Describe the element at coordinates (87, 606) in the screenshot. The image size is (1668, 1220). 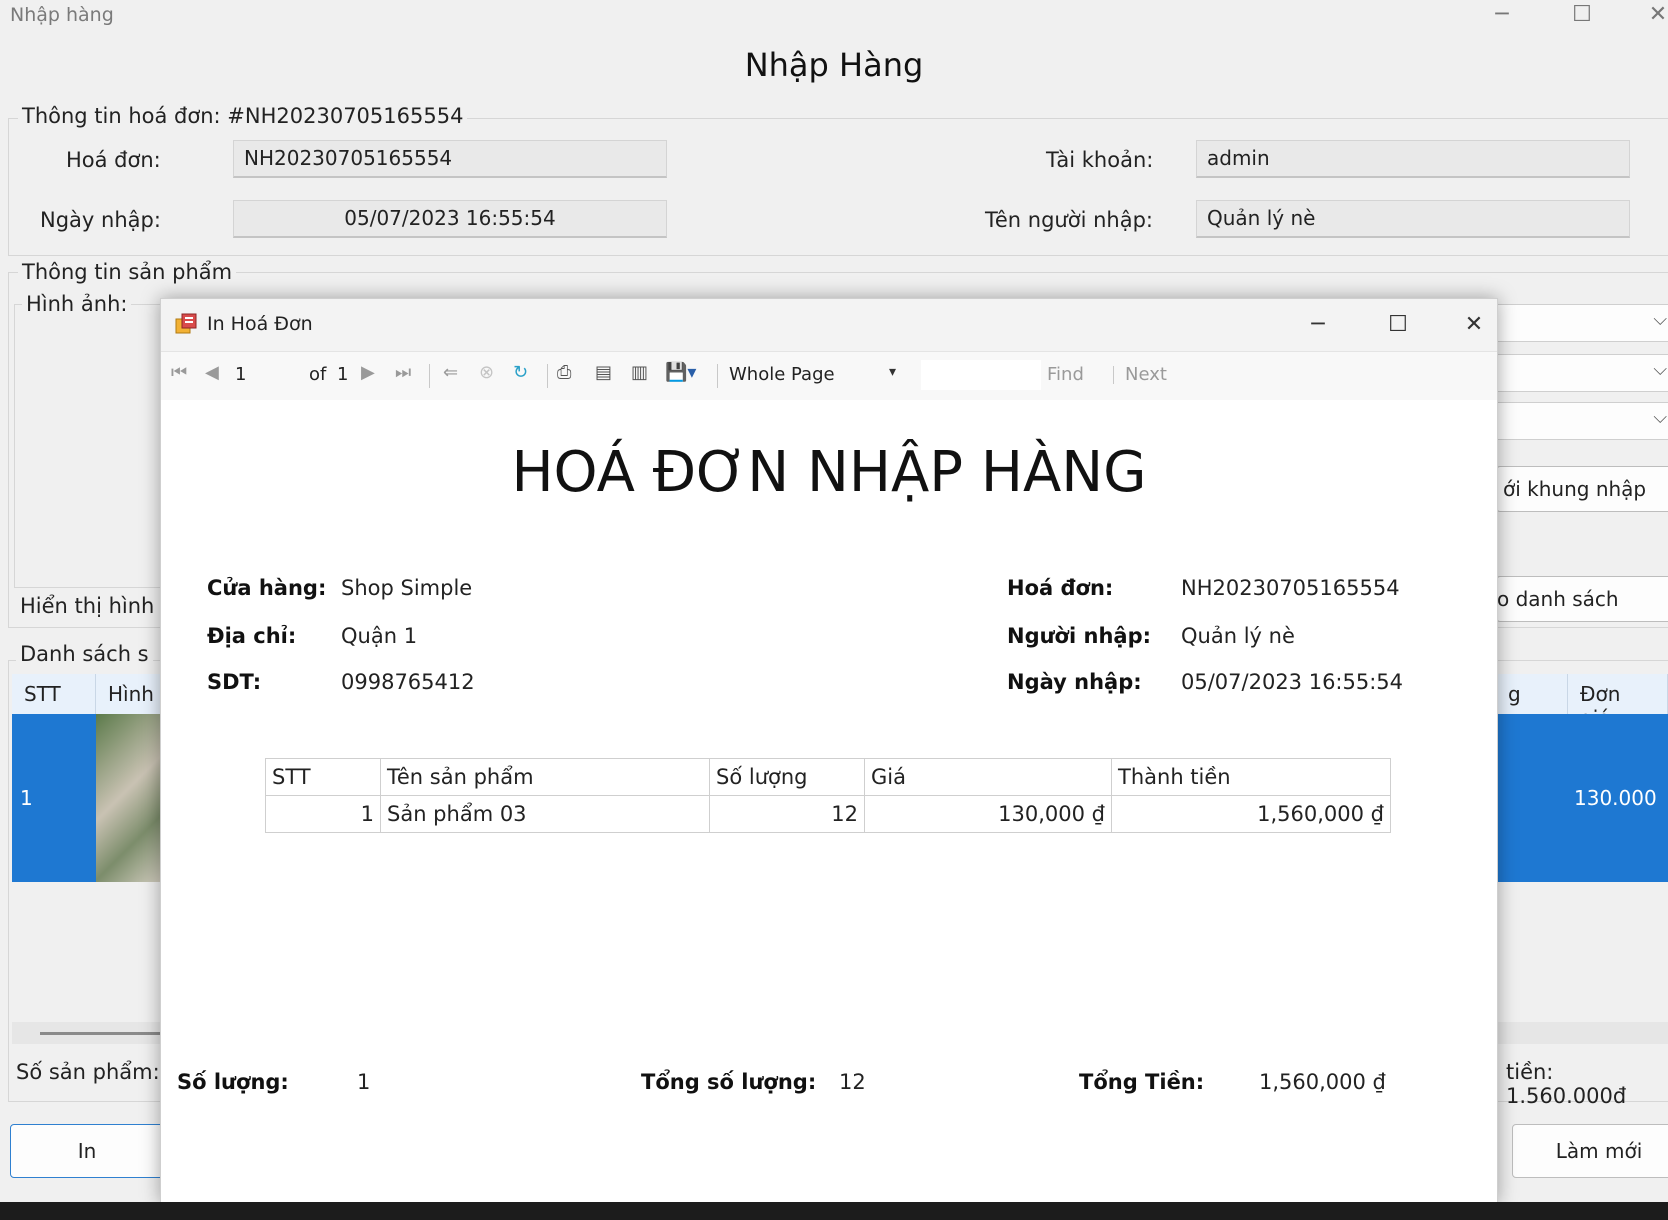
I see `show-image-label: Hiển thị hình` at that location.